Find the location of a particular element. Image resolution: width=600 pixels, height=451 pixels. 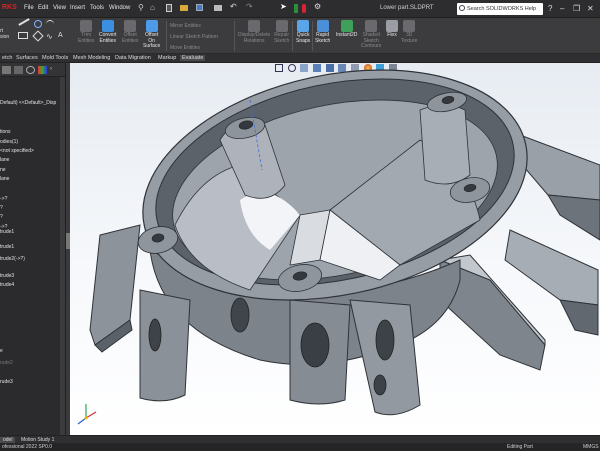

text-tool-icon: A is located at coordinates (60, 35).